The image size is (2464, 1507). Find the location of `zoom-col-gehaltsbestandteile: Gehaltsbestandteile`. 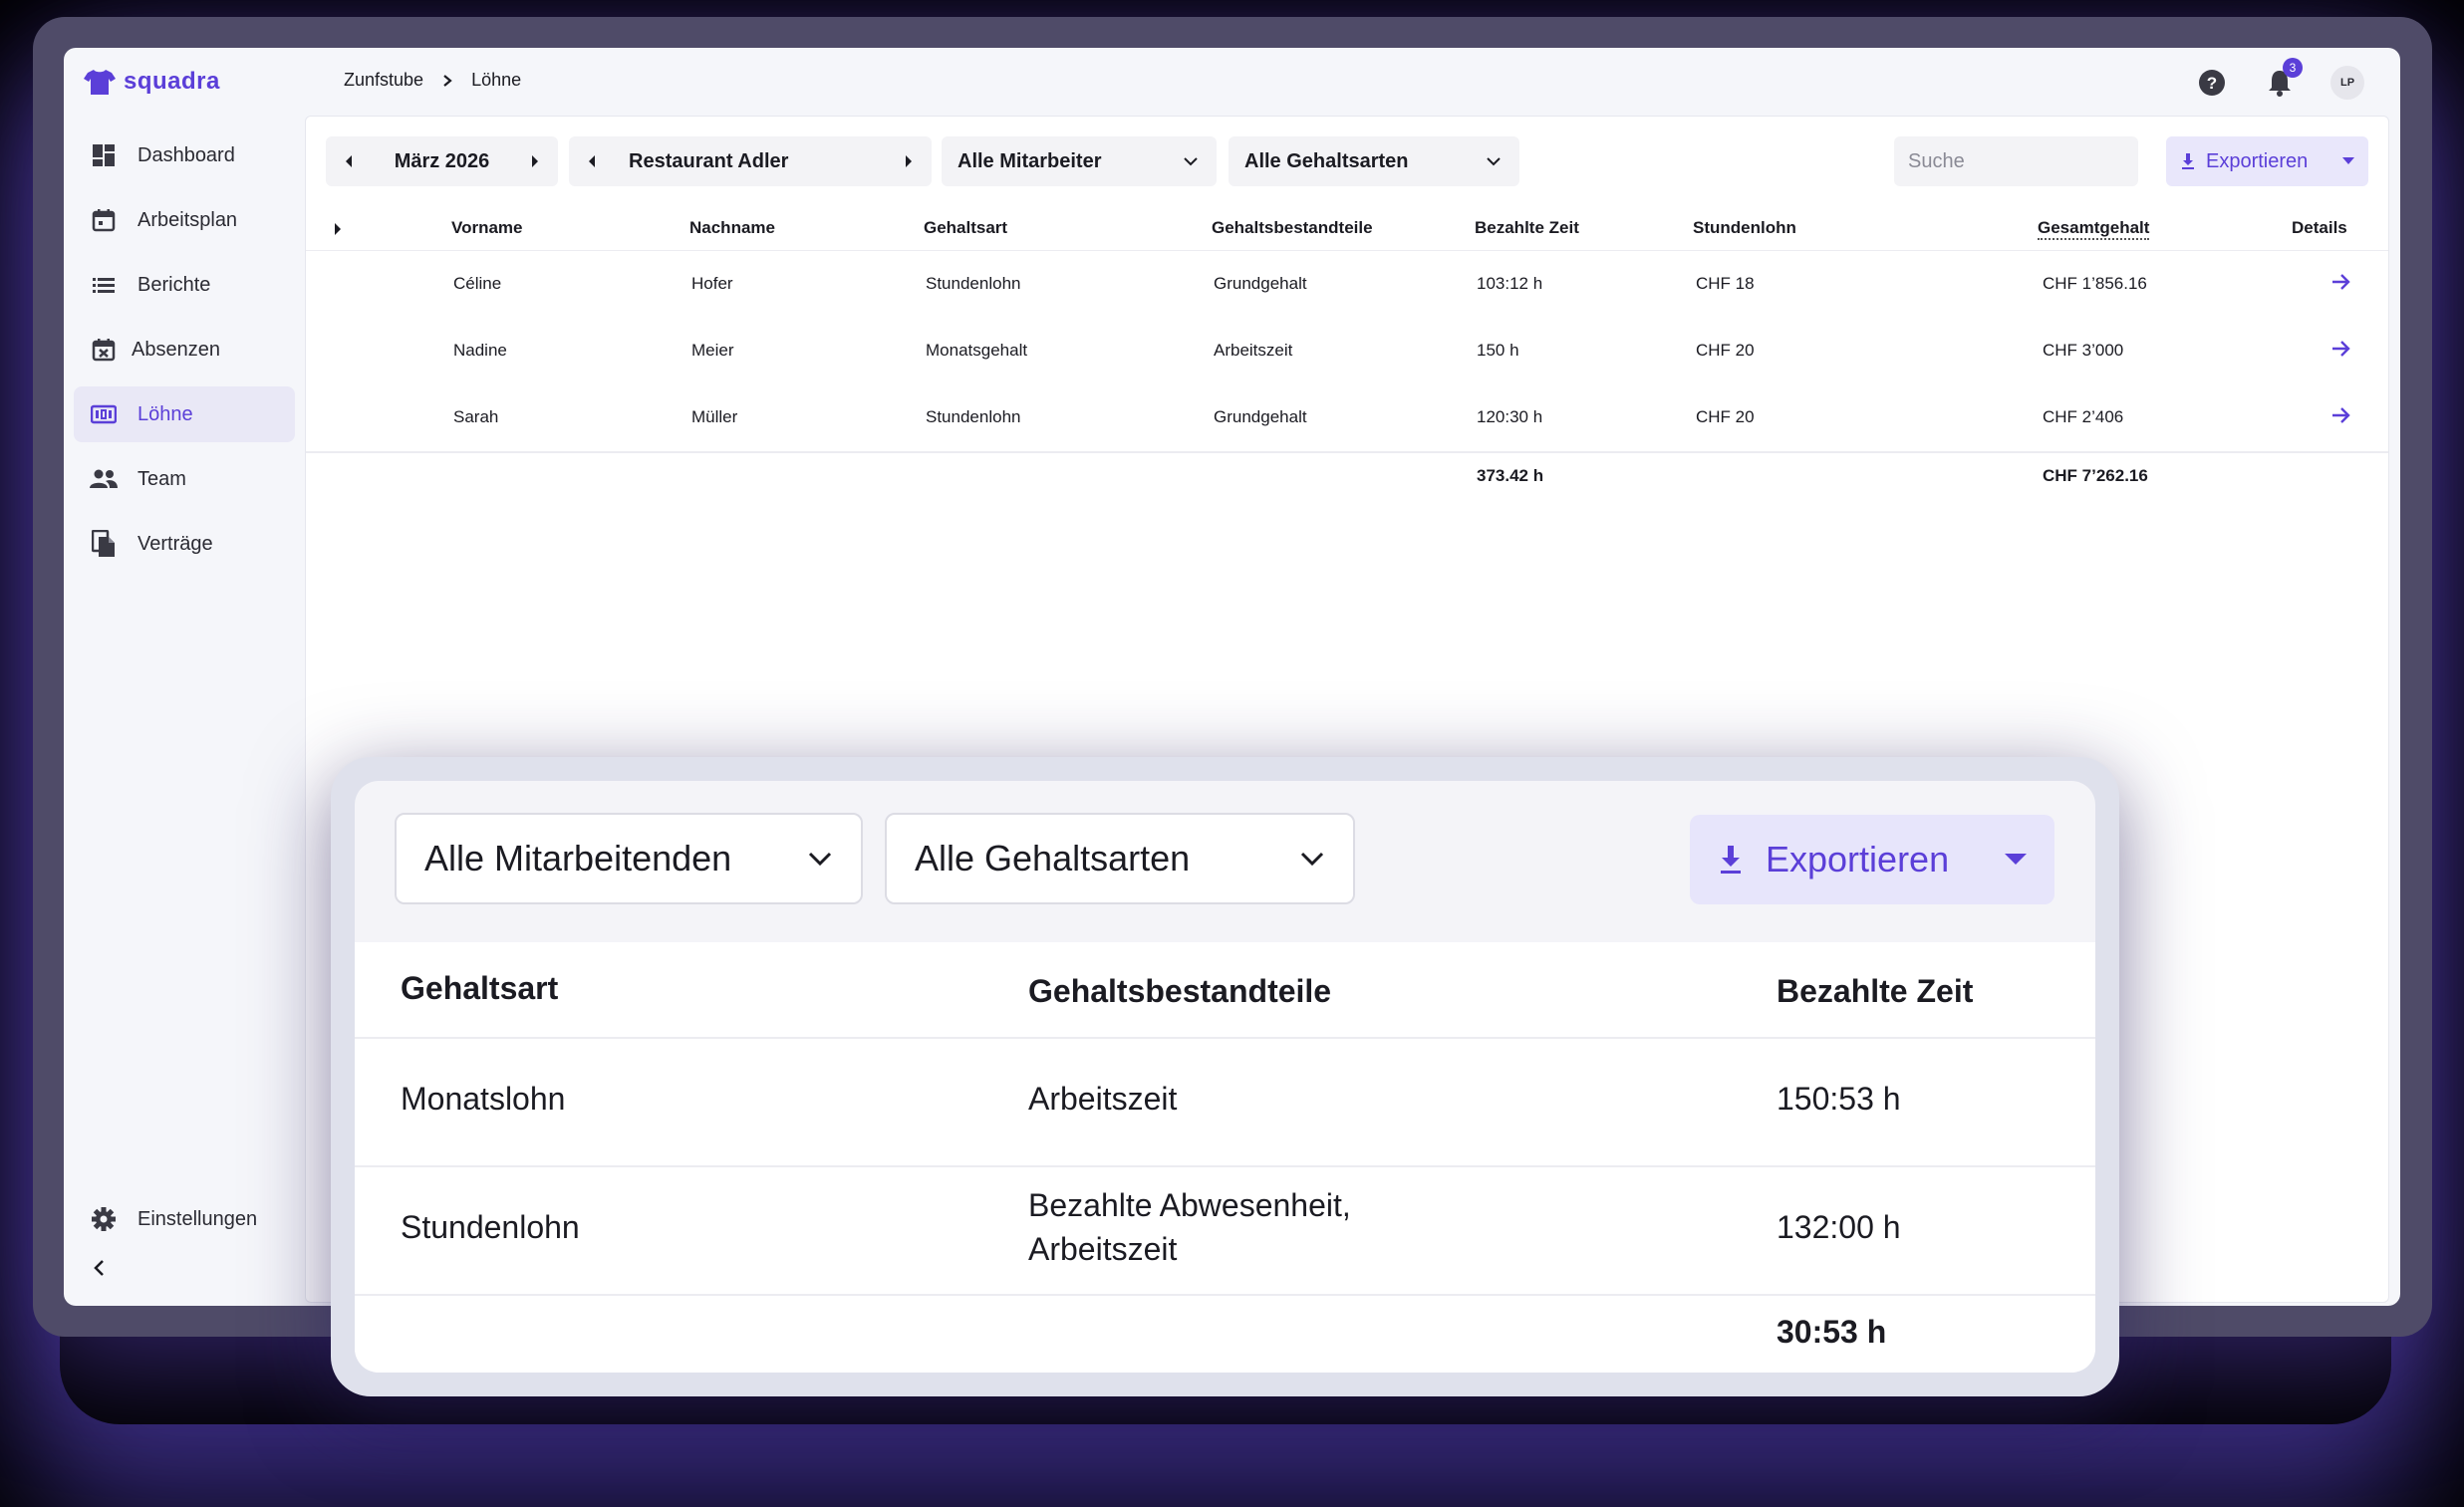

zoom-col-gehaltsbestandteile: Gehaltsbestandteile is located at coordinates (1179, 992).